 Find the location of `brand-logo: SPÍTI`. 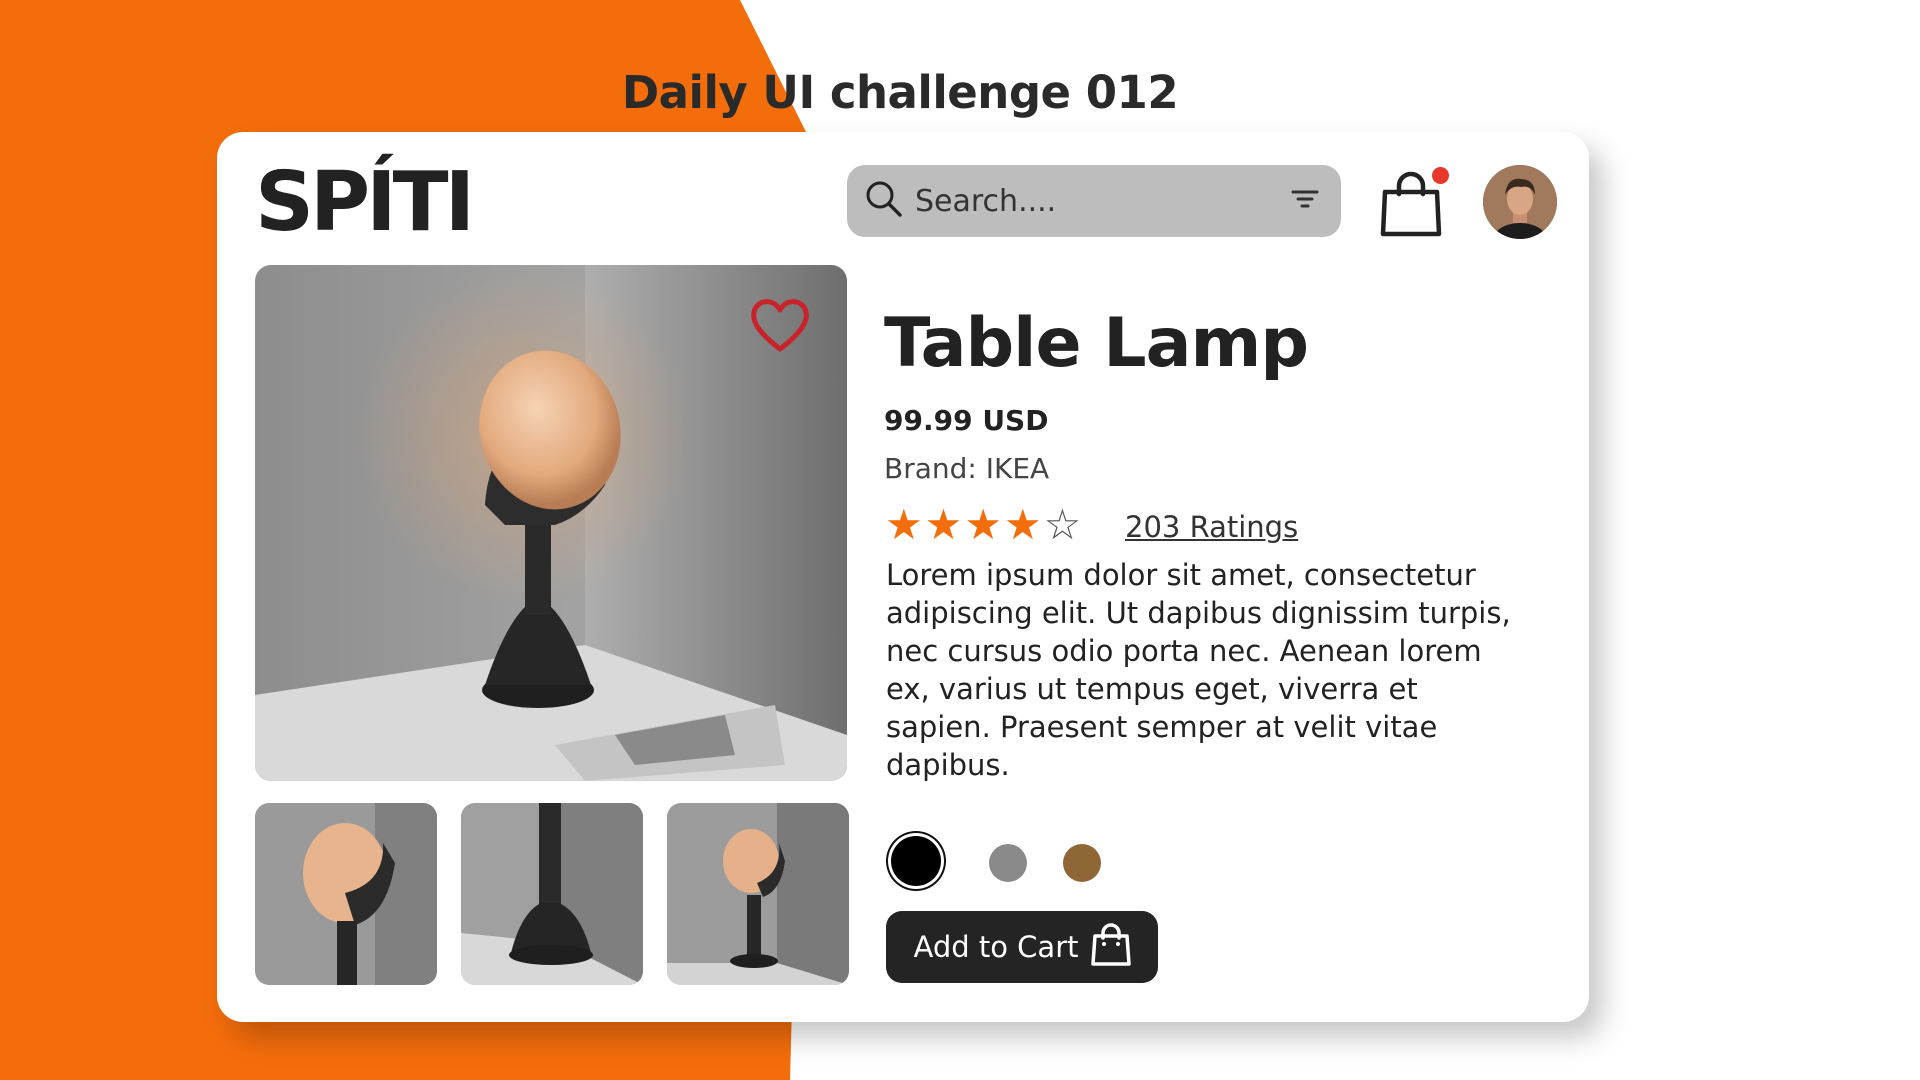

brand-logo: SPÍTI is located at coordinates (365, 203).